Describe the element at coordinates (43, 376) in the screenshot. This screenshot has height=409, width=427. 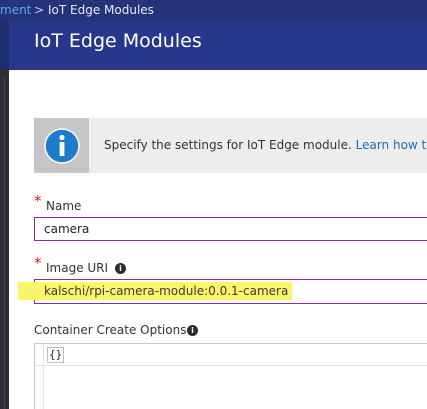
I see `editor-gutter` at that location.